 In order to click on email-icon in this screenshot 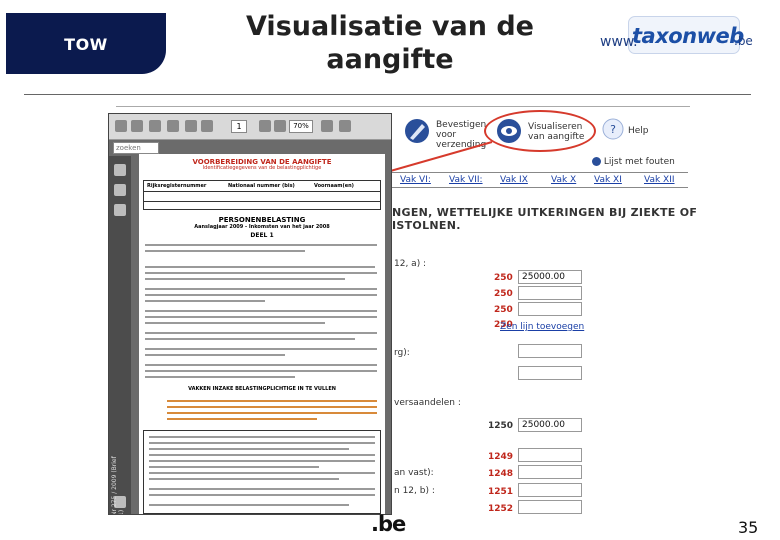, I will do `click(155, 126)`.